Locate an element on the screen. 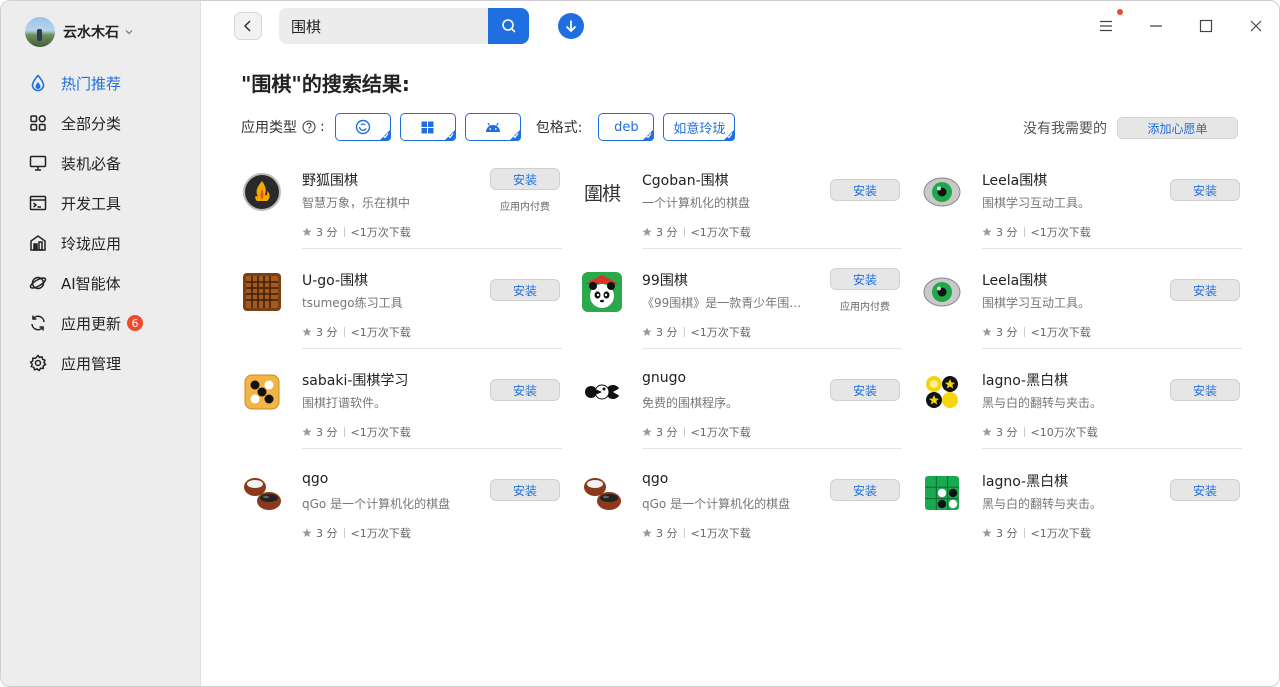 This screenshot has height=687, width=1280. app-card: 圍棋 Cgoban-围棋 一个计算机化的棋盘 3 分 <1万次下载 安装 is located at coordinates (741, 211).